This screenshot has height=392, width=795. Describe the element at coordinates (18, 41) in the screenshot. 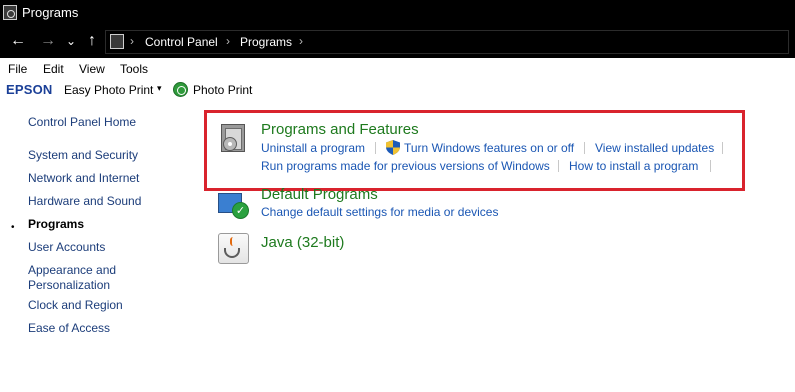

I see `back-arrow-icon: ←` at that location.